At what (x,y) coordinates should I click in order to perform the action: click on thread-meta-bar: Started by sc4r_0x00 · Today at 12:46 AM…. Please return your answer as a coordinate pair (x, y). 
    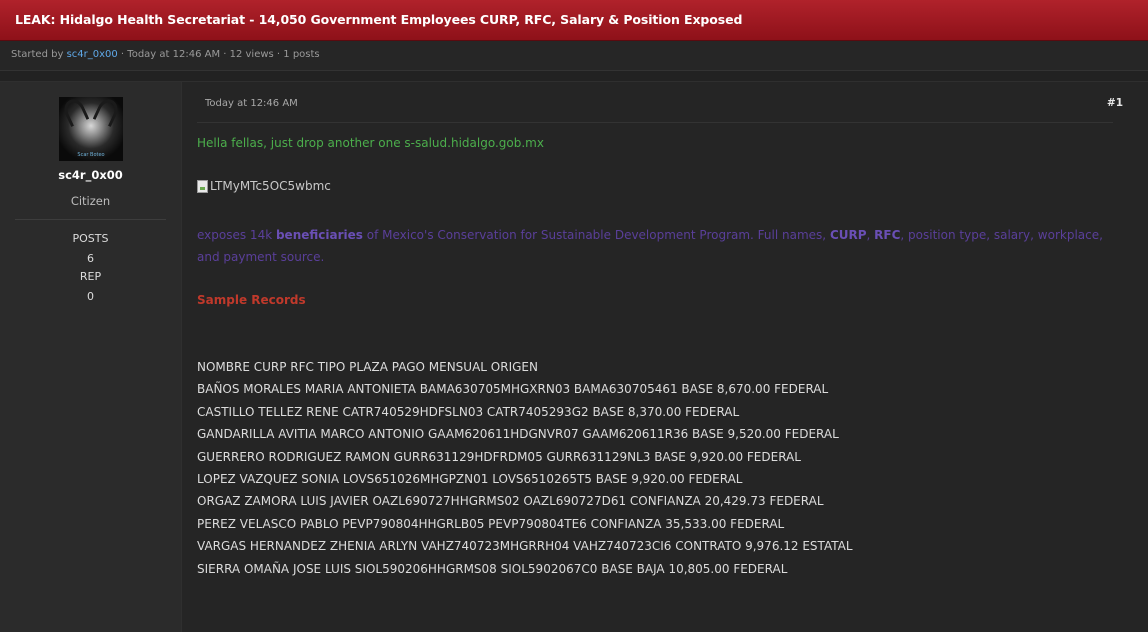
    Looking at the image, I should click on (574, 56).